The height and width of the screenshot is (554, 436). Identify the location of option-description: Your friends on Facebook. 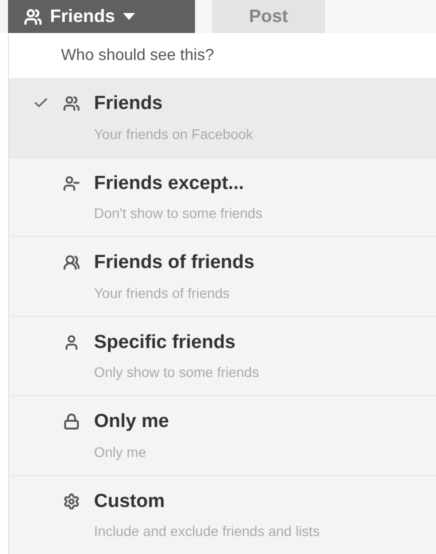
(174, 134).